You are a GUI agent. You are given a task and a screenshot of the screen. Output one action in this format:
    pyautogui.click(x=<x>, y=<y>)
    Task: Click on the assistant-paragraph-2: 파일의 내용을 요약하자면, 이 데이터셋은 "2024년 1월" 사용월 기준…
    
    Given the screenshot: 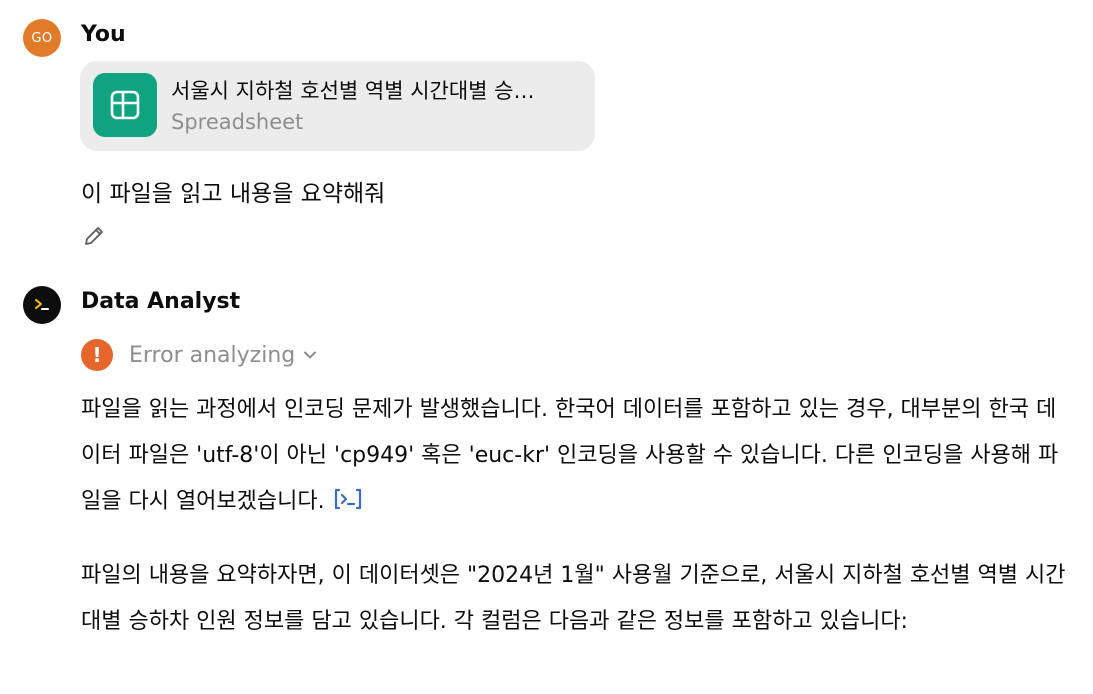 What is the action you would take?
    pyautogui.click(x=573, y=598)
    